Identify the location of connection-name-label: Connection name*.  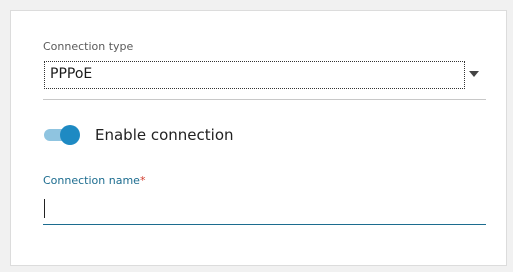
(94, 180).